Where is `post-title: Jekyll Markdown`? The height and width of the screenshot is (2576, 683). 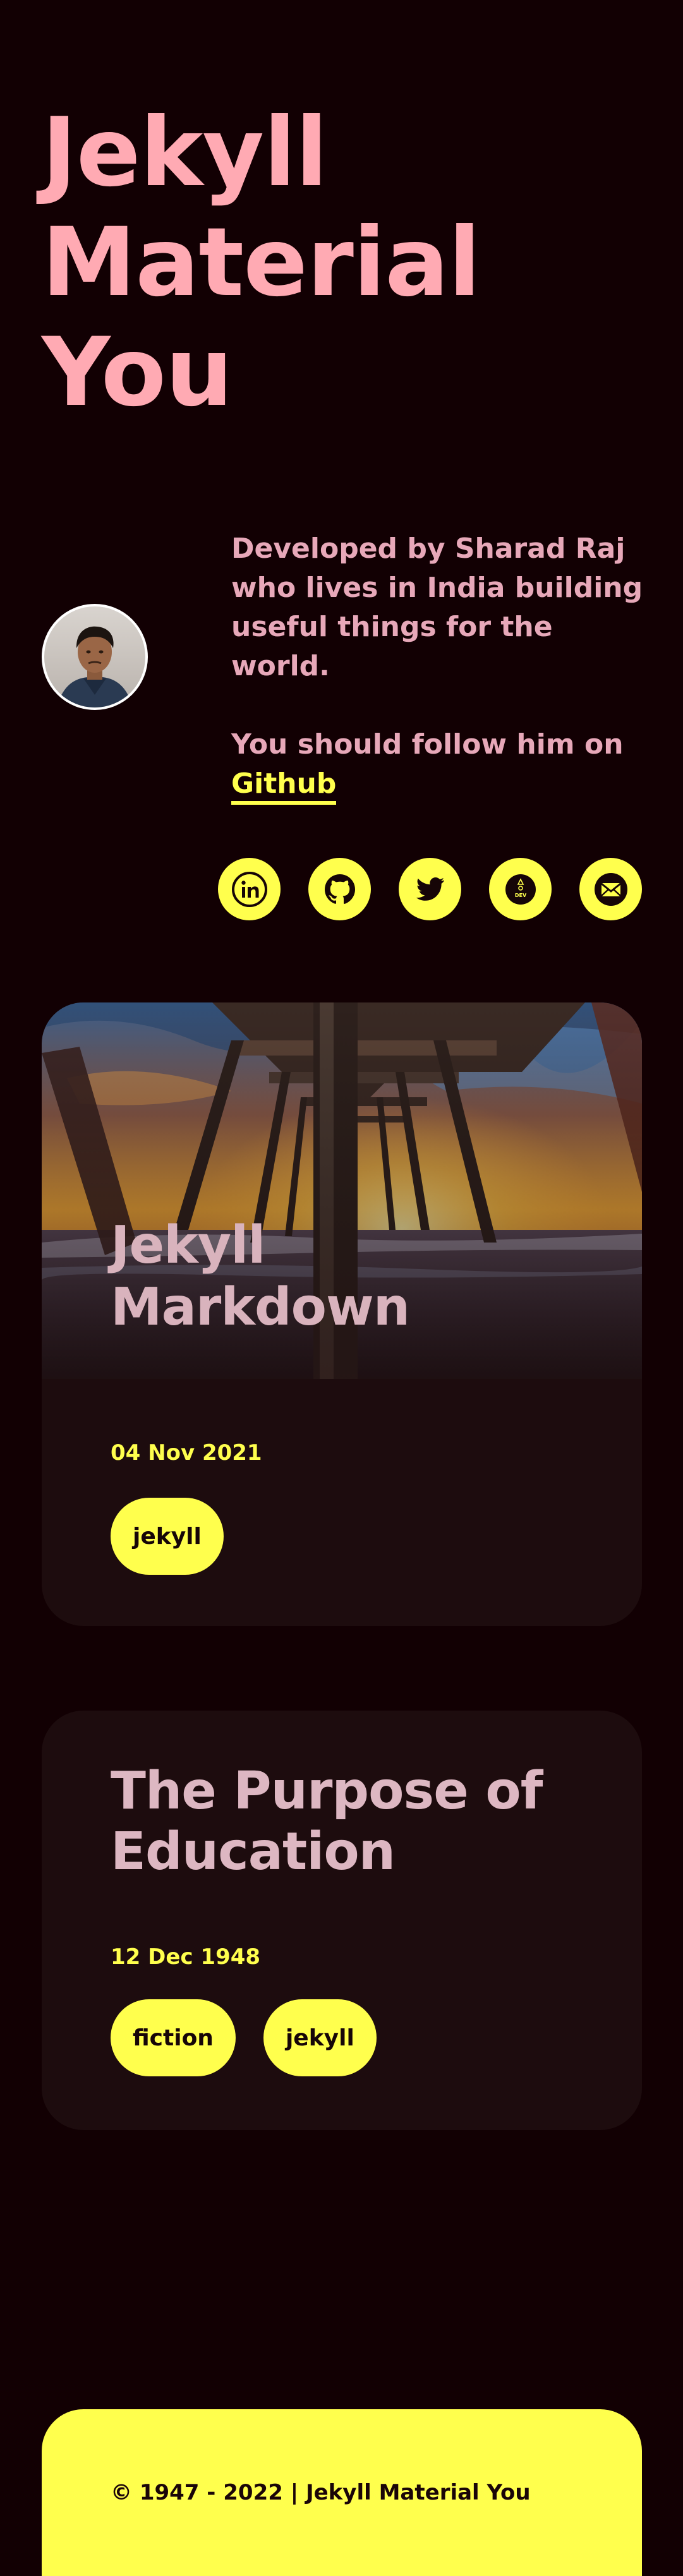 post-title: Jekyll Markdown is located at coordinates (260, 1277).